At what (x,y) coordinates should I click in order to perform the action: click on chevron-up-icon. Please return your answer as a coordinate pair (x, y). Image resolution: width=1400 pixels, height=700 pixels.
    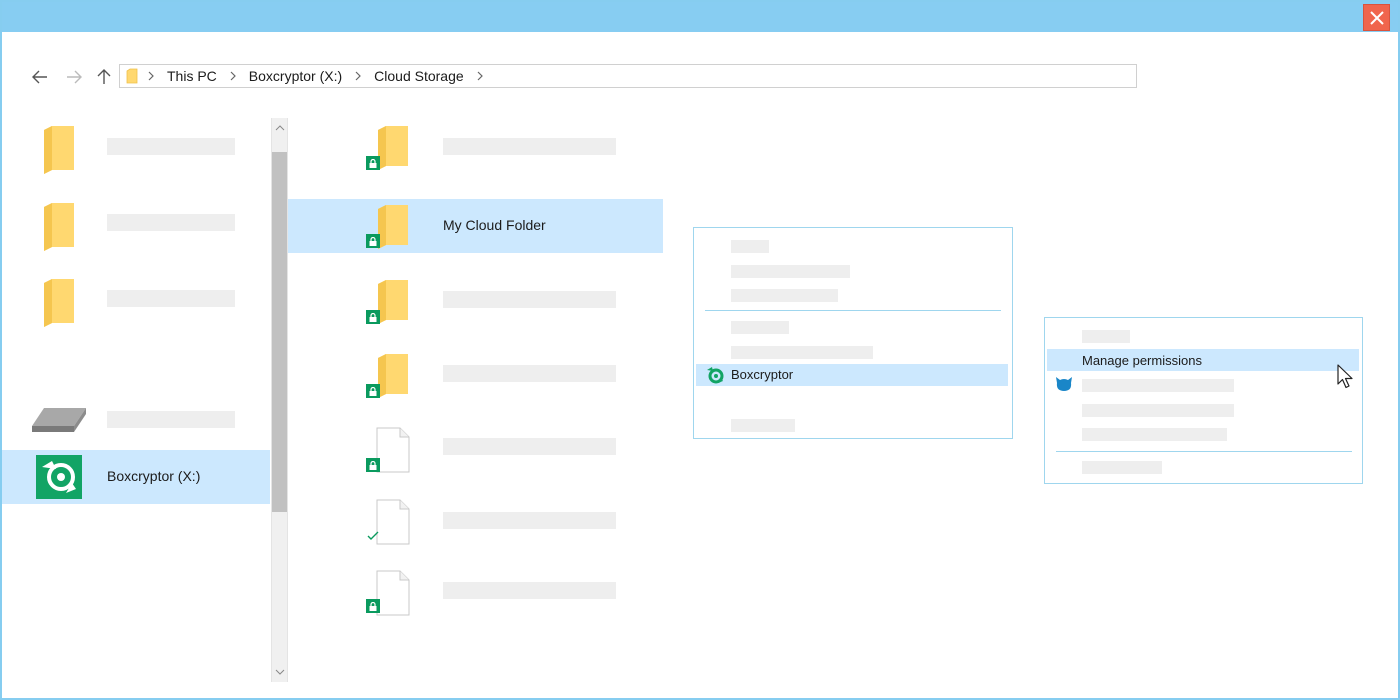
    Looking at the image, I should click on (279, 128).